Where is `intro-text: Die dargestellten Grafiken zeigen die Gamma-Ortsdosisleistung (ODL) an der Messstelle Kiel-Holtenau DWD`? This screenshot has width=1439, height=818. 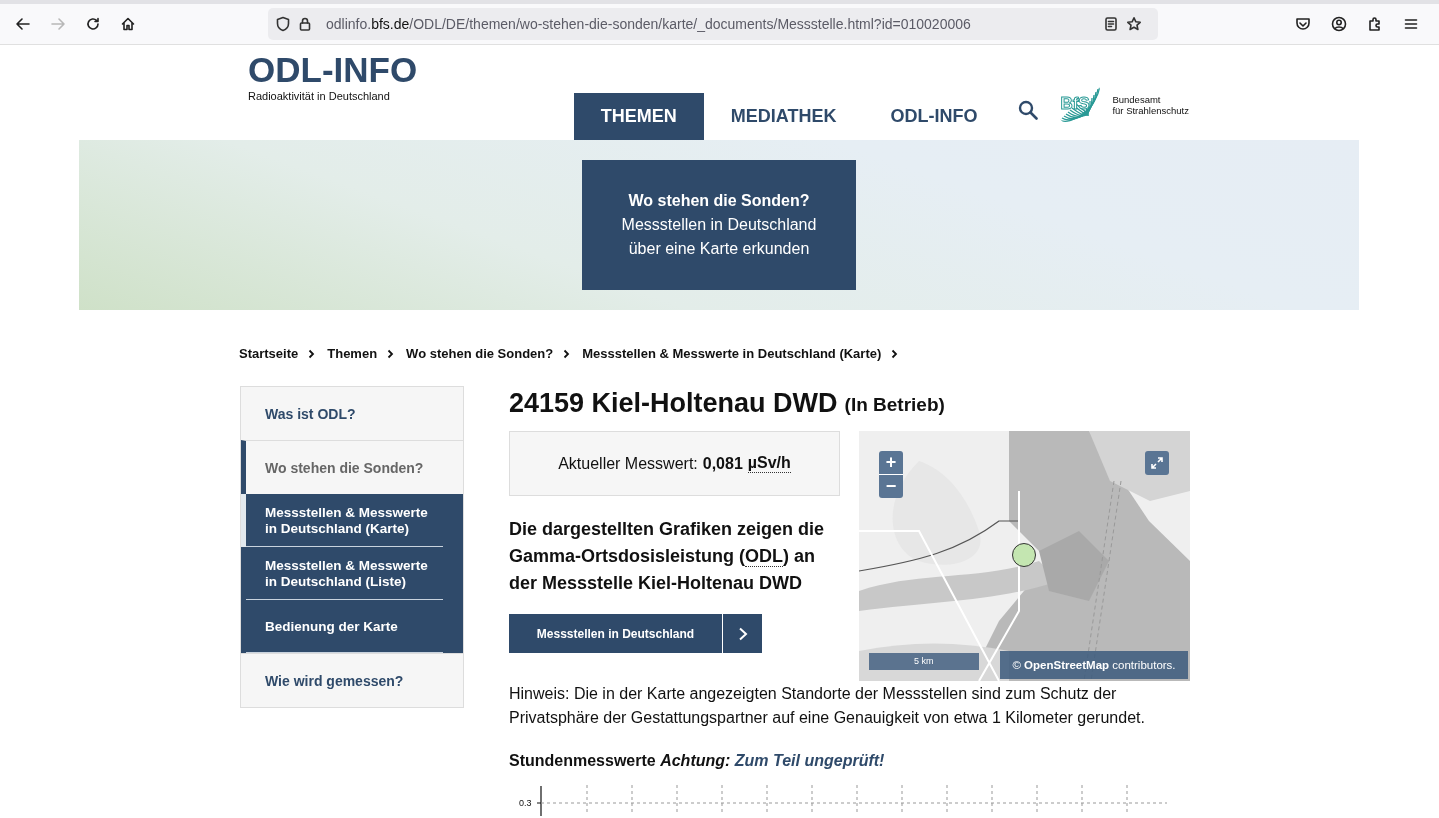 intro-text: Die dargestellten Grafiken zeigen die Gamma-Ortsdosisleistung (ODL) an der Messstelle Kiel-Holtenau DWD is located at coordinates (667, 556).